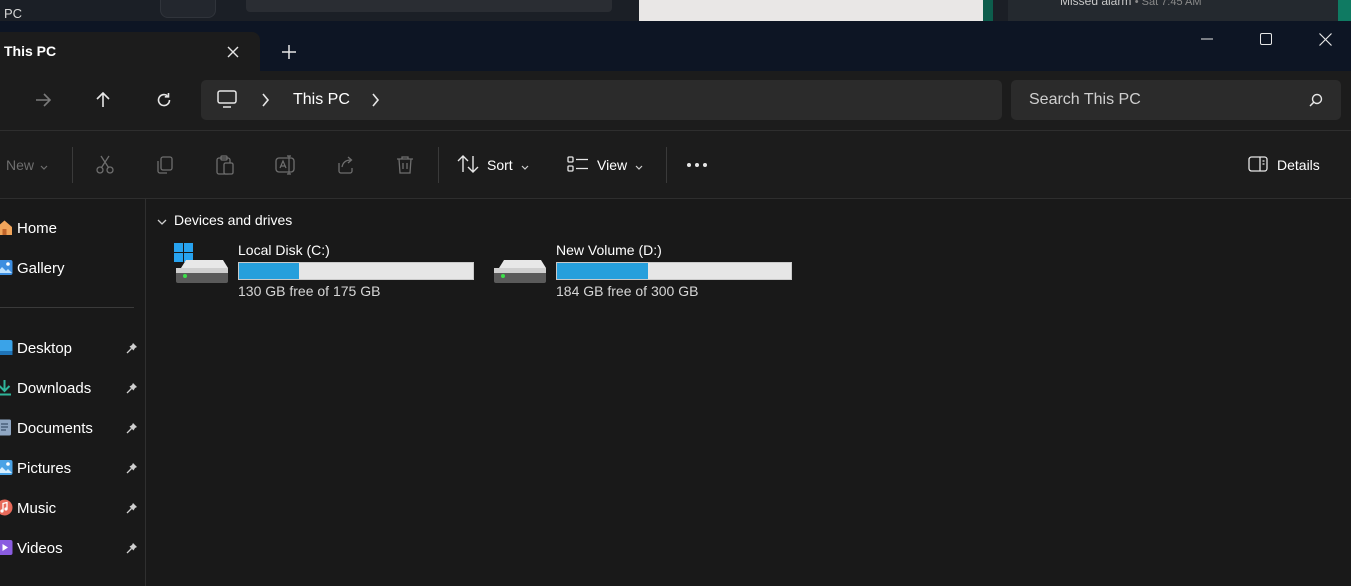 The height and width of the screenshot is (586, 1351). I want to click on sidebar-item-label: Documents, so click(55, 428).